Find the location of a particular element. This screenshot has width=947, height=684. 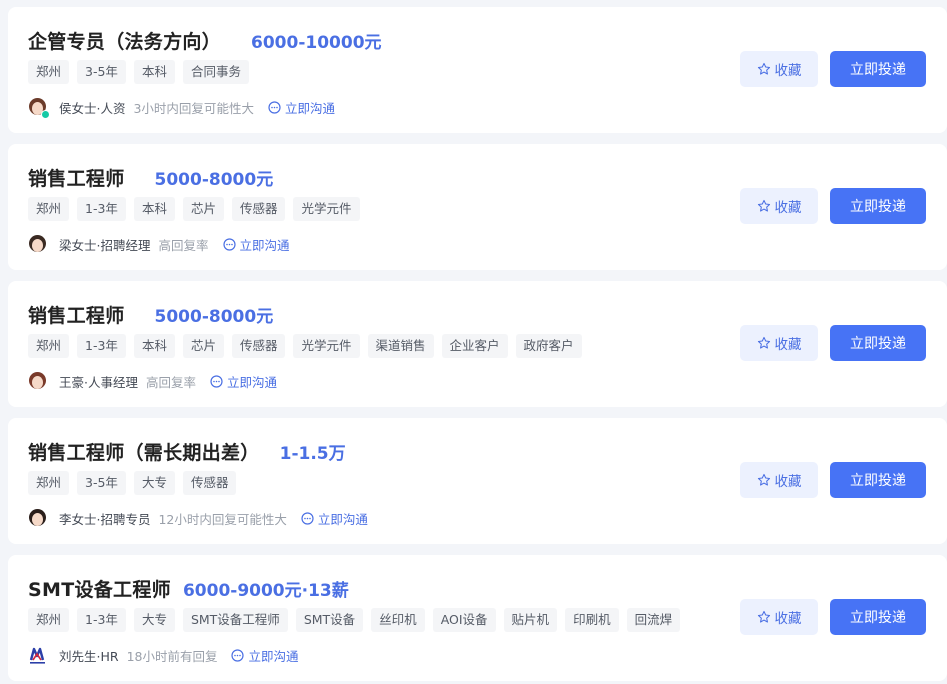

recruiter-name: 王豪·人事经理 is located at coordinates (98, 382).